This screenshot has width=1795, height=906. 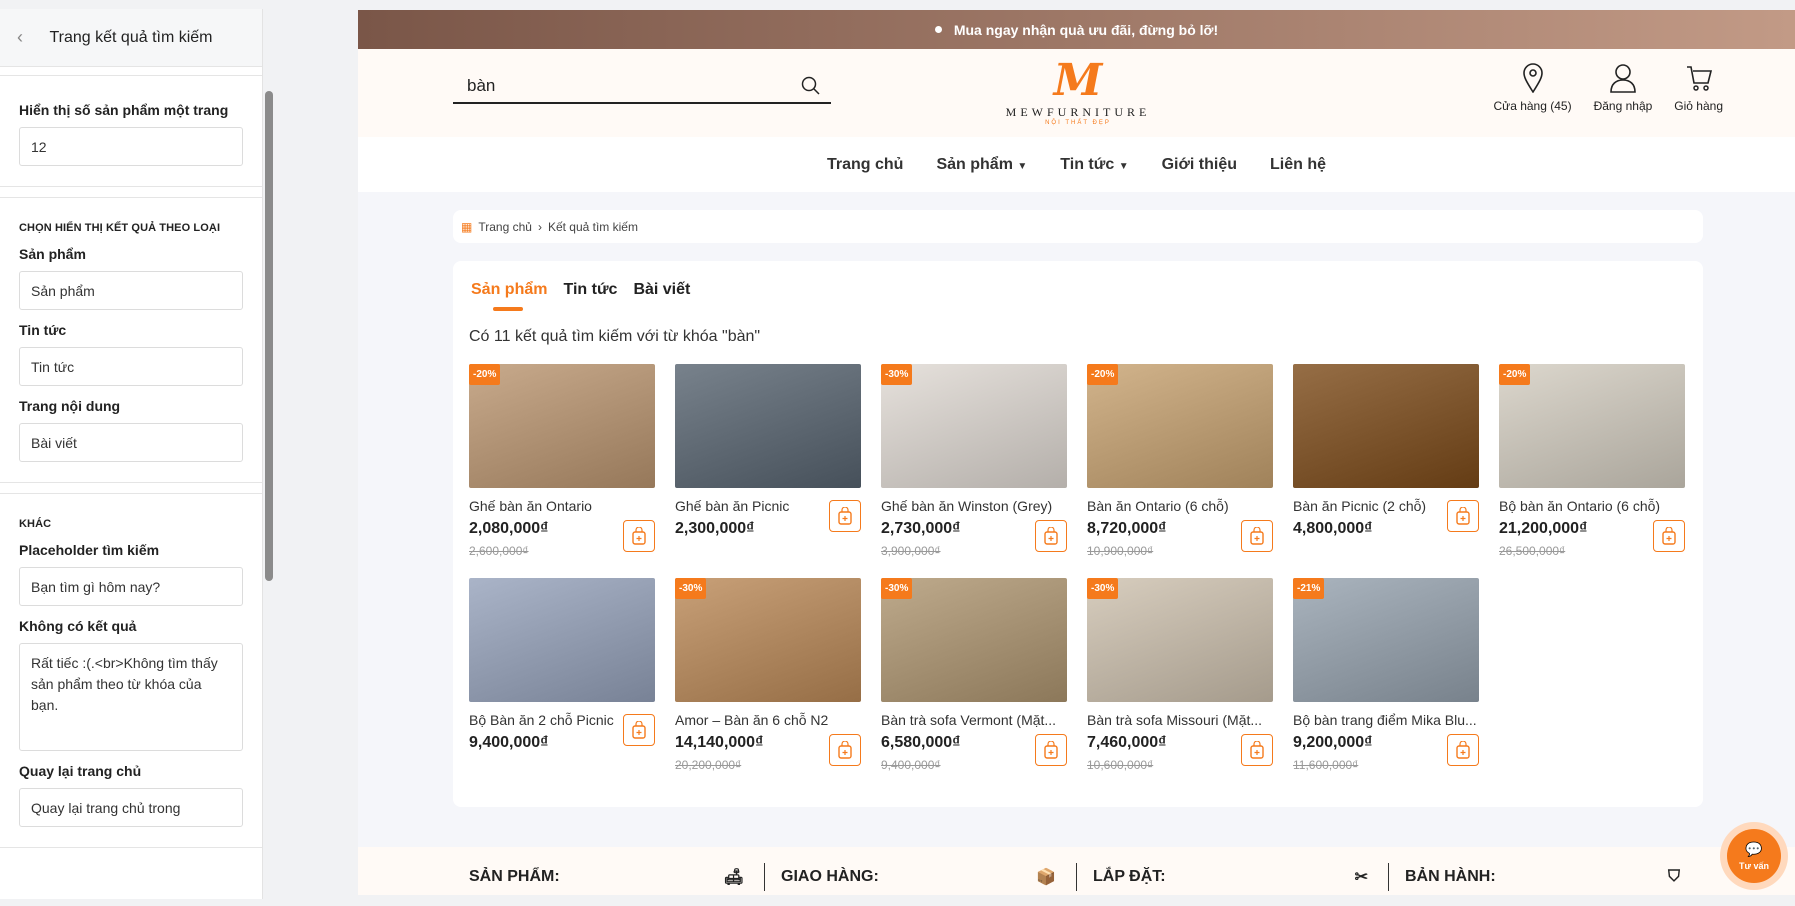 What do you see at coordinates (509, 296) in the screenshot?
I see `tab-products: Sản phẩm` at bounding box center [509, 296].